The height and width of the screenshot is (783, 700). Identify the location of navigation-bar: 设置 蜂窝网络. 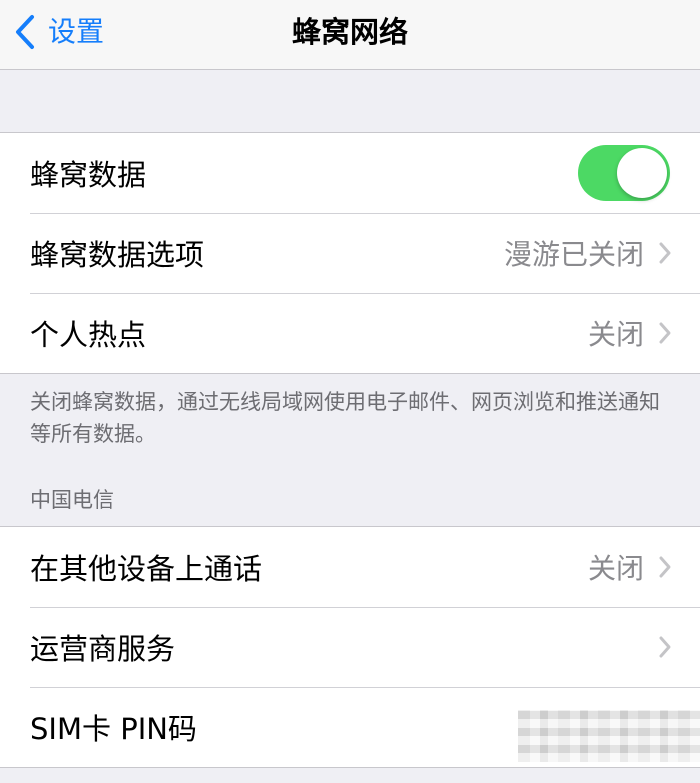
(350, 35).